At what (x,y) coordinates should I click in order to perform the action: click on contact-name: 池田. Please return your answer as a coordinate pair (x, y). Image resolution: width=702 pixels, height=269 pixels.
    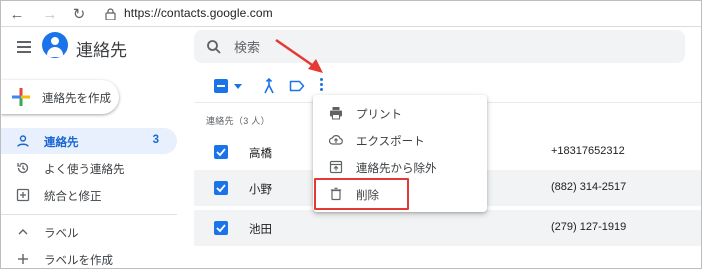
    Looking at the image, I should click on (260, 230).